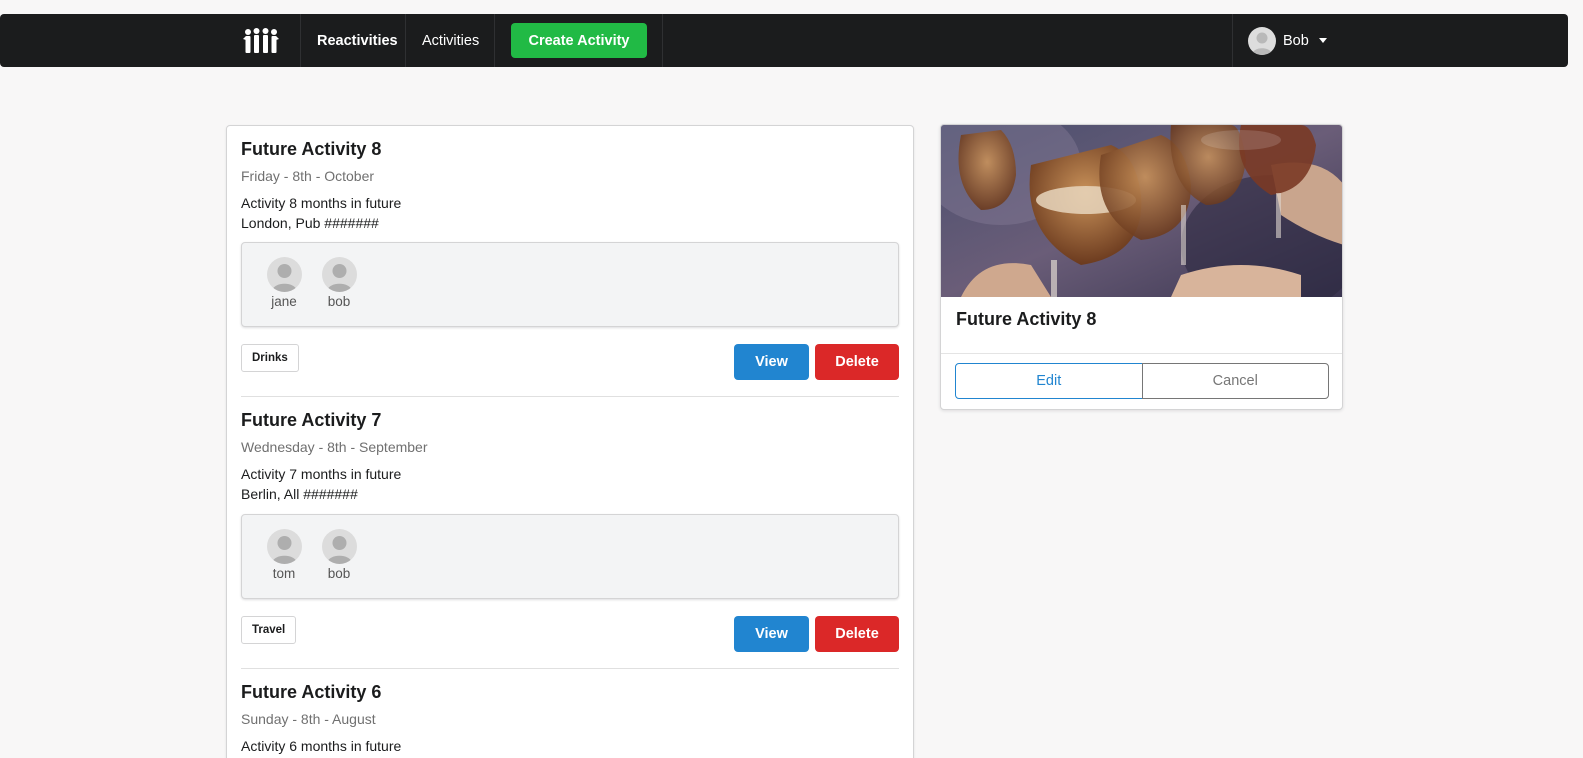  I want to click on user-name: Bob, so click(1296, 40).